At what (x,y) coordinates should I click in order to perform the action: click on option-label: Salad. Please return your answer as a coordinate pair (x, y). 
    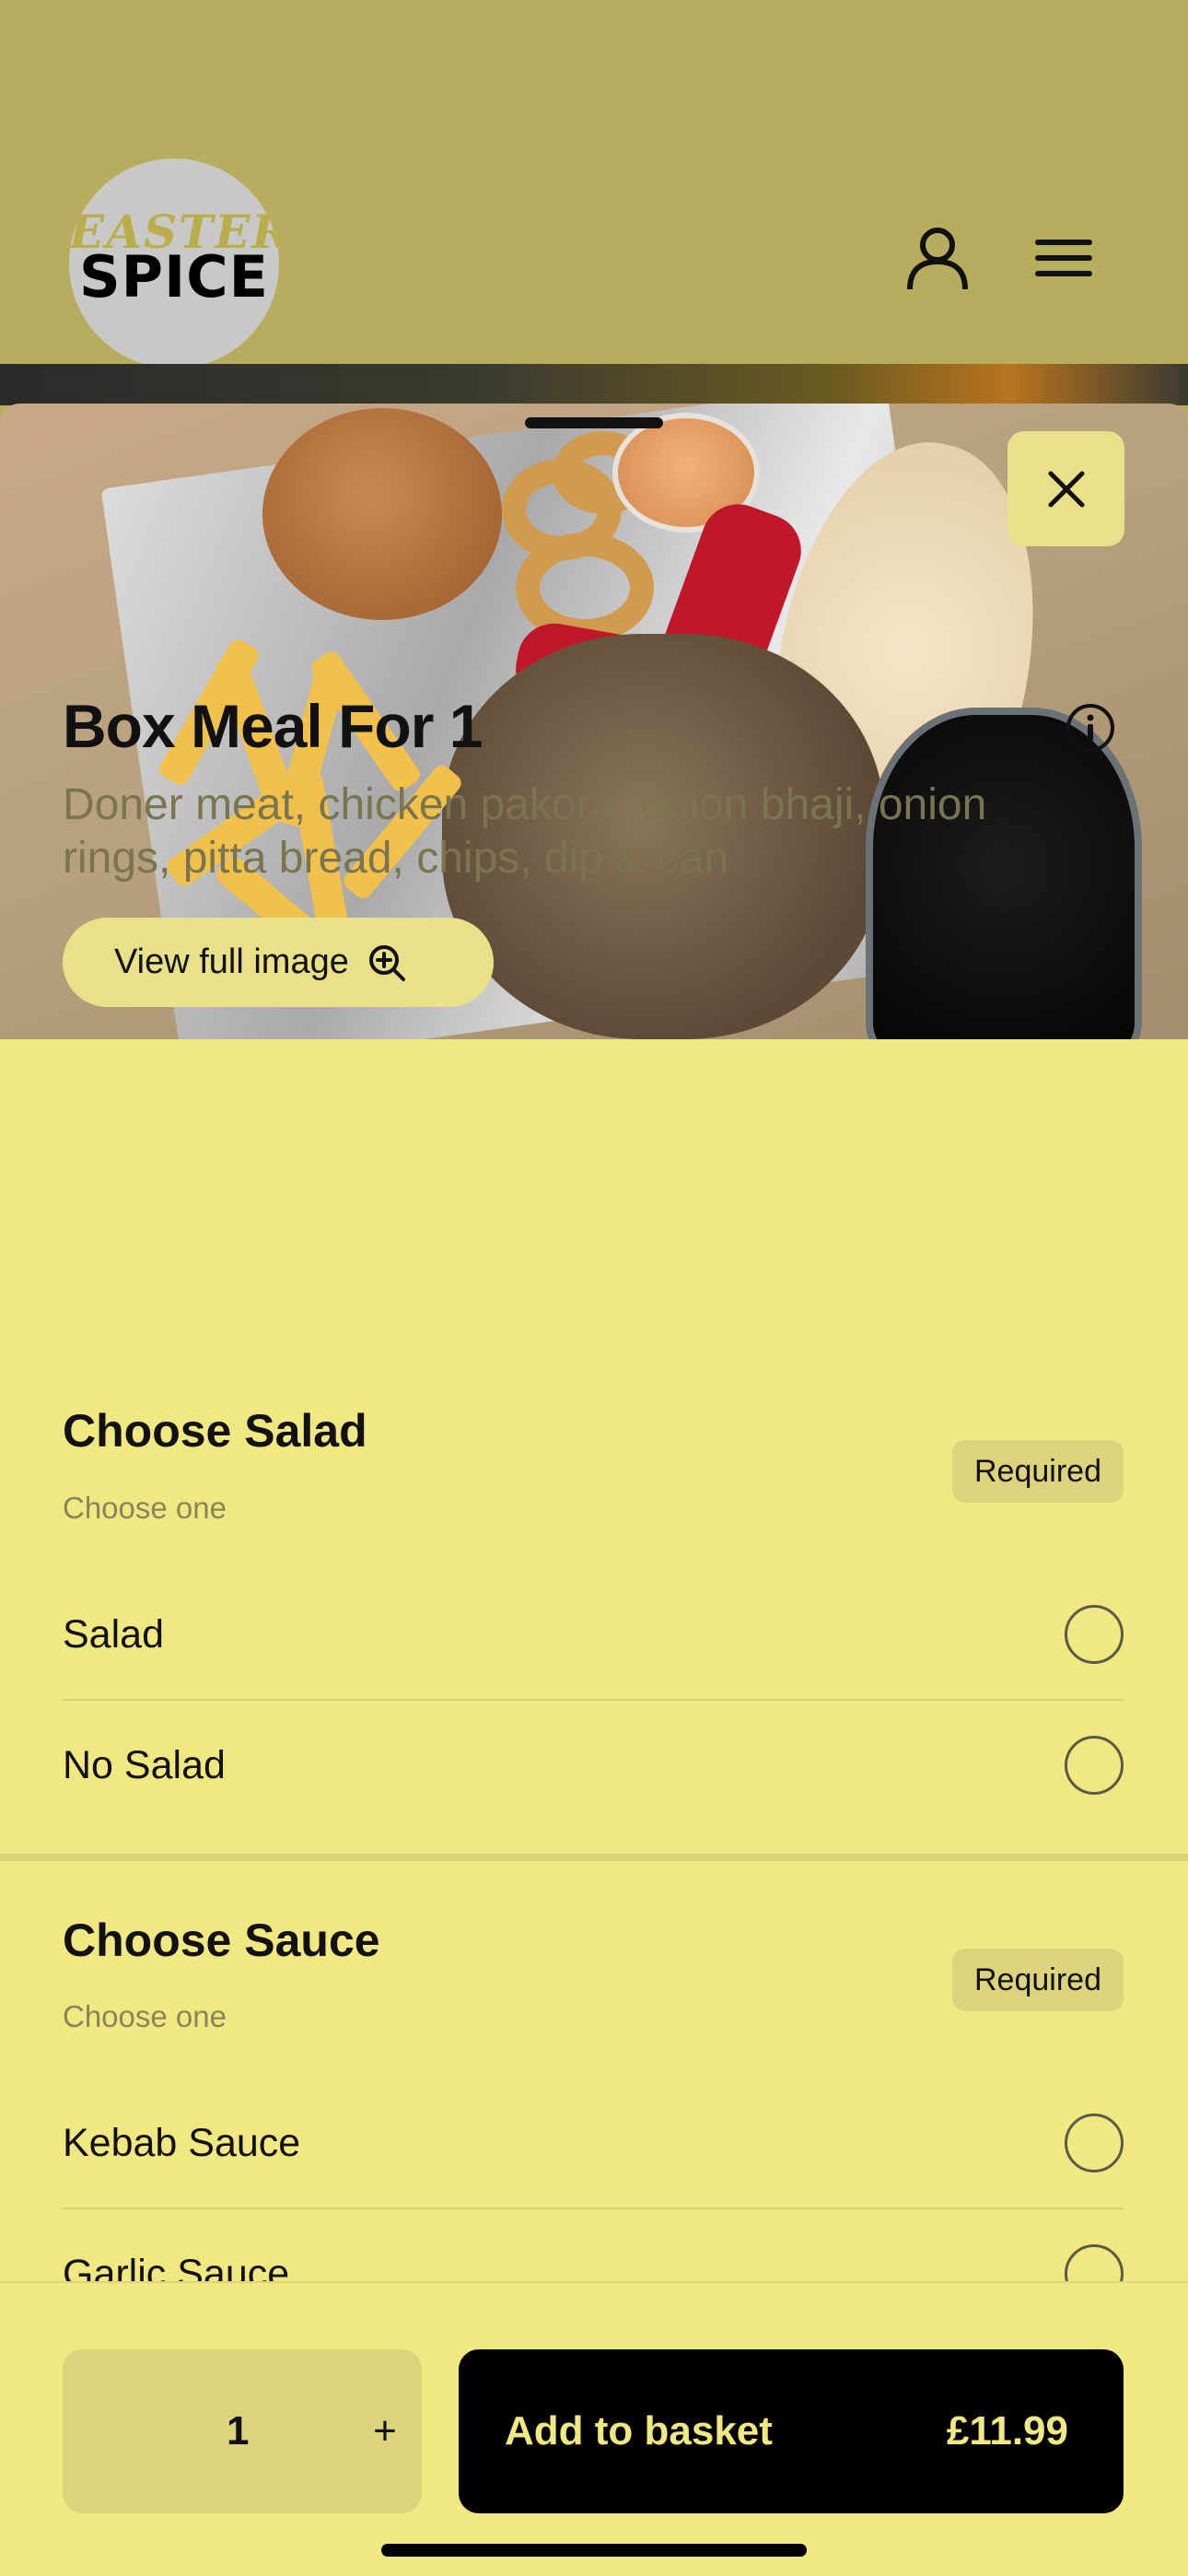
    Looking at the image, I should click on (113, 1634).